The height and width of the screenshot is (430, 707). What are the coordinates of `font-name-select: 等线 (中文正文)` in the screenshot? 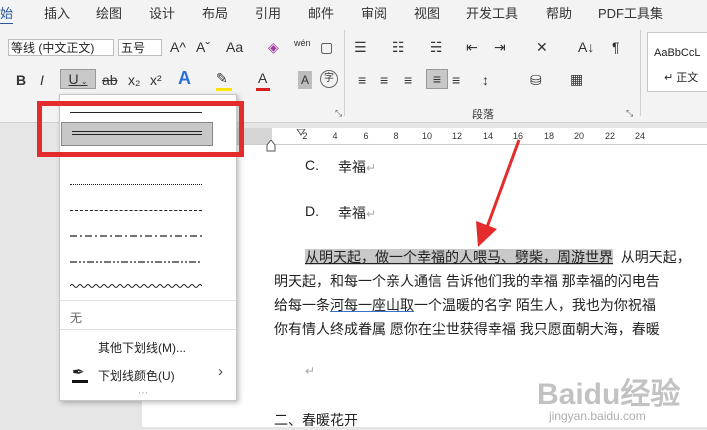 It's located at (61, 47).